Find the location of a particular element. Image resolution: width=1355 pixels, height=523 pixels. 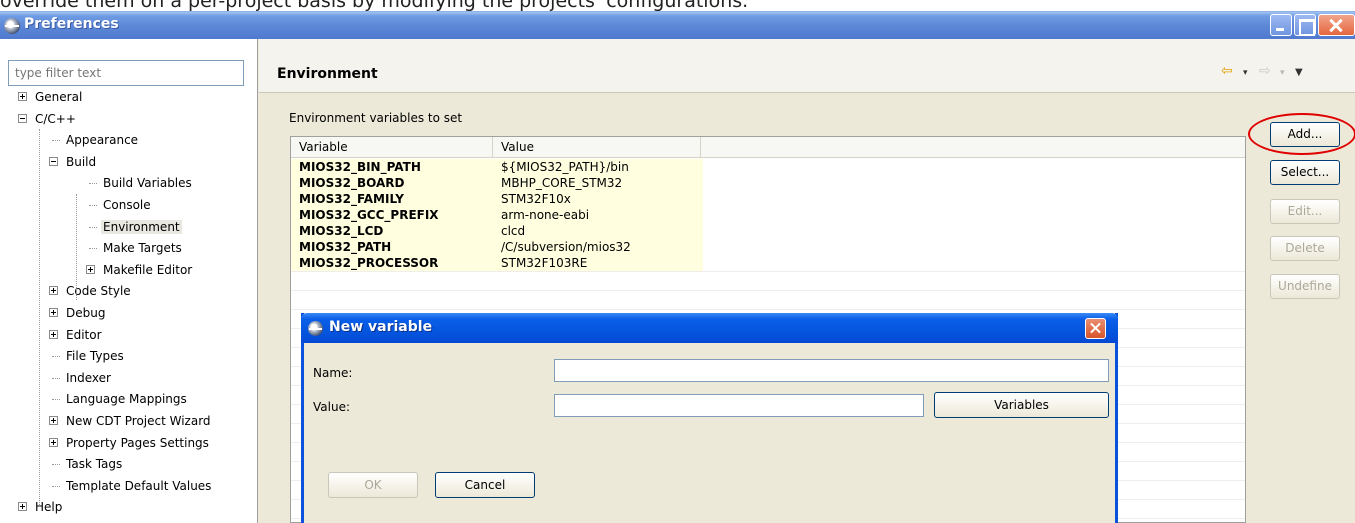

minimize-button is located at coordinates (1281, 25).